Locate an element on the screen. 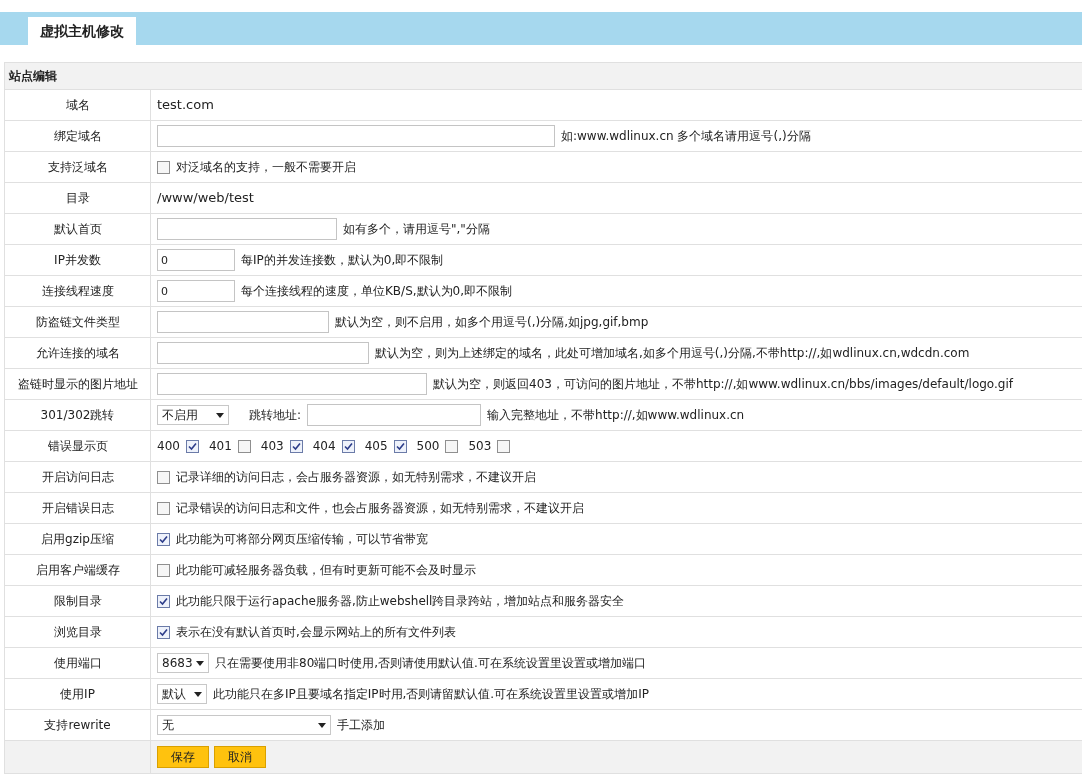 The image size is (1082, 779). field-label: 开启错误日志 is located at coordinates (77, 508).